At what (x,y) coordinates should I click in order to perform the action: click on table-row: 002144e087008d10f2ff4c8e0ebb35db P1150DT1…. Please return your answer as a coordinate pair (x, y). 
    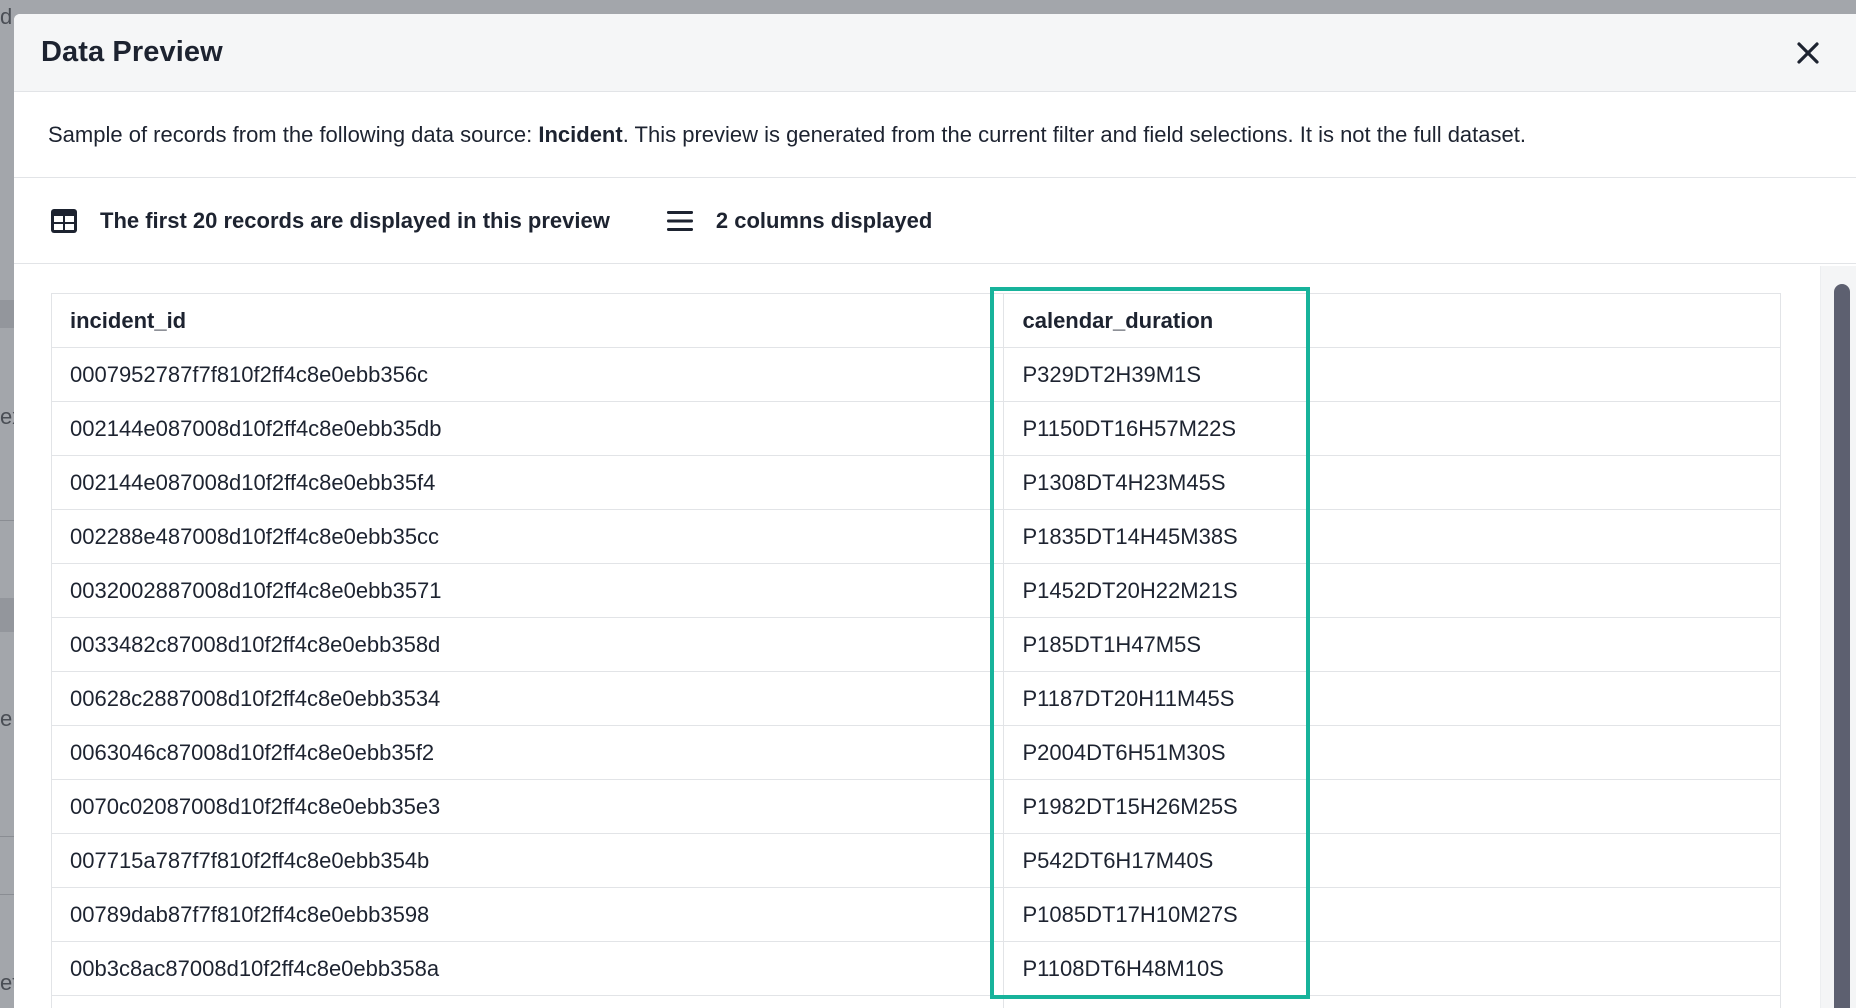
    Looking at the image, I should click on (916, 428).